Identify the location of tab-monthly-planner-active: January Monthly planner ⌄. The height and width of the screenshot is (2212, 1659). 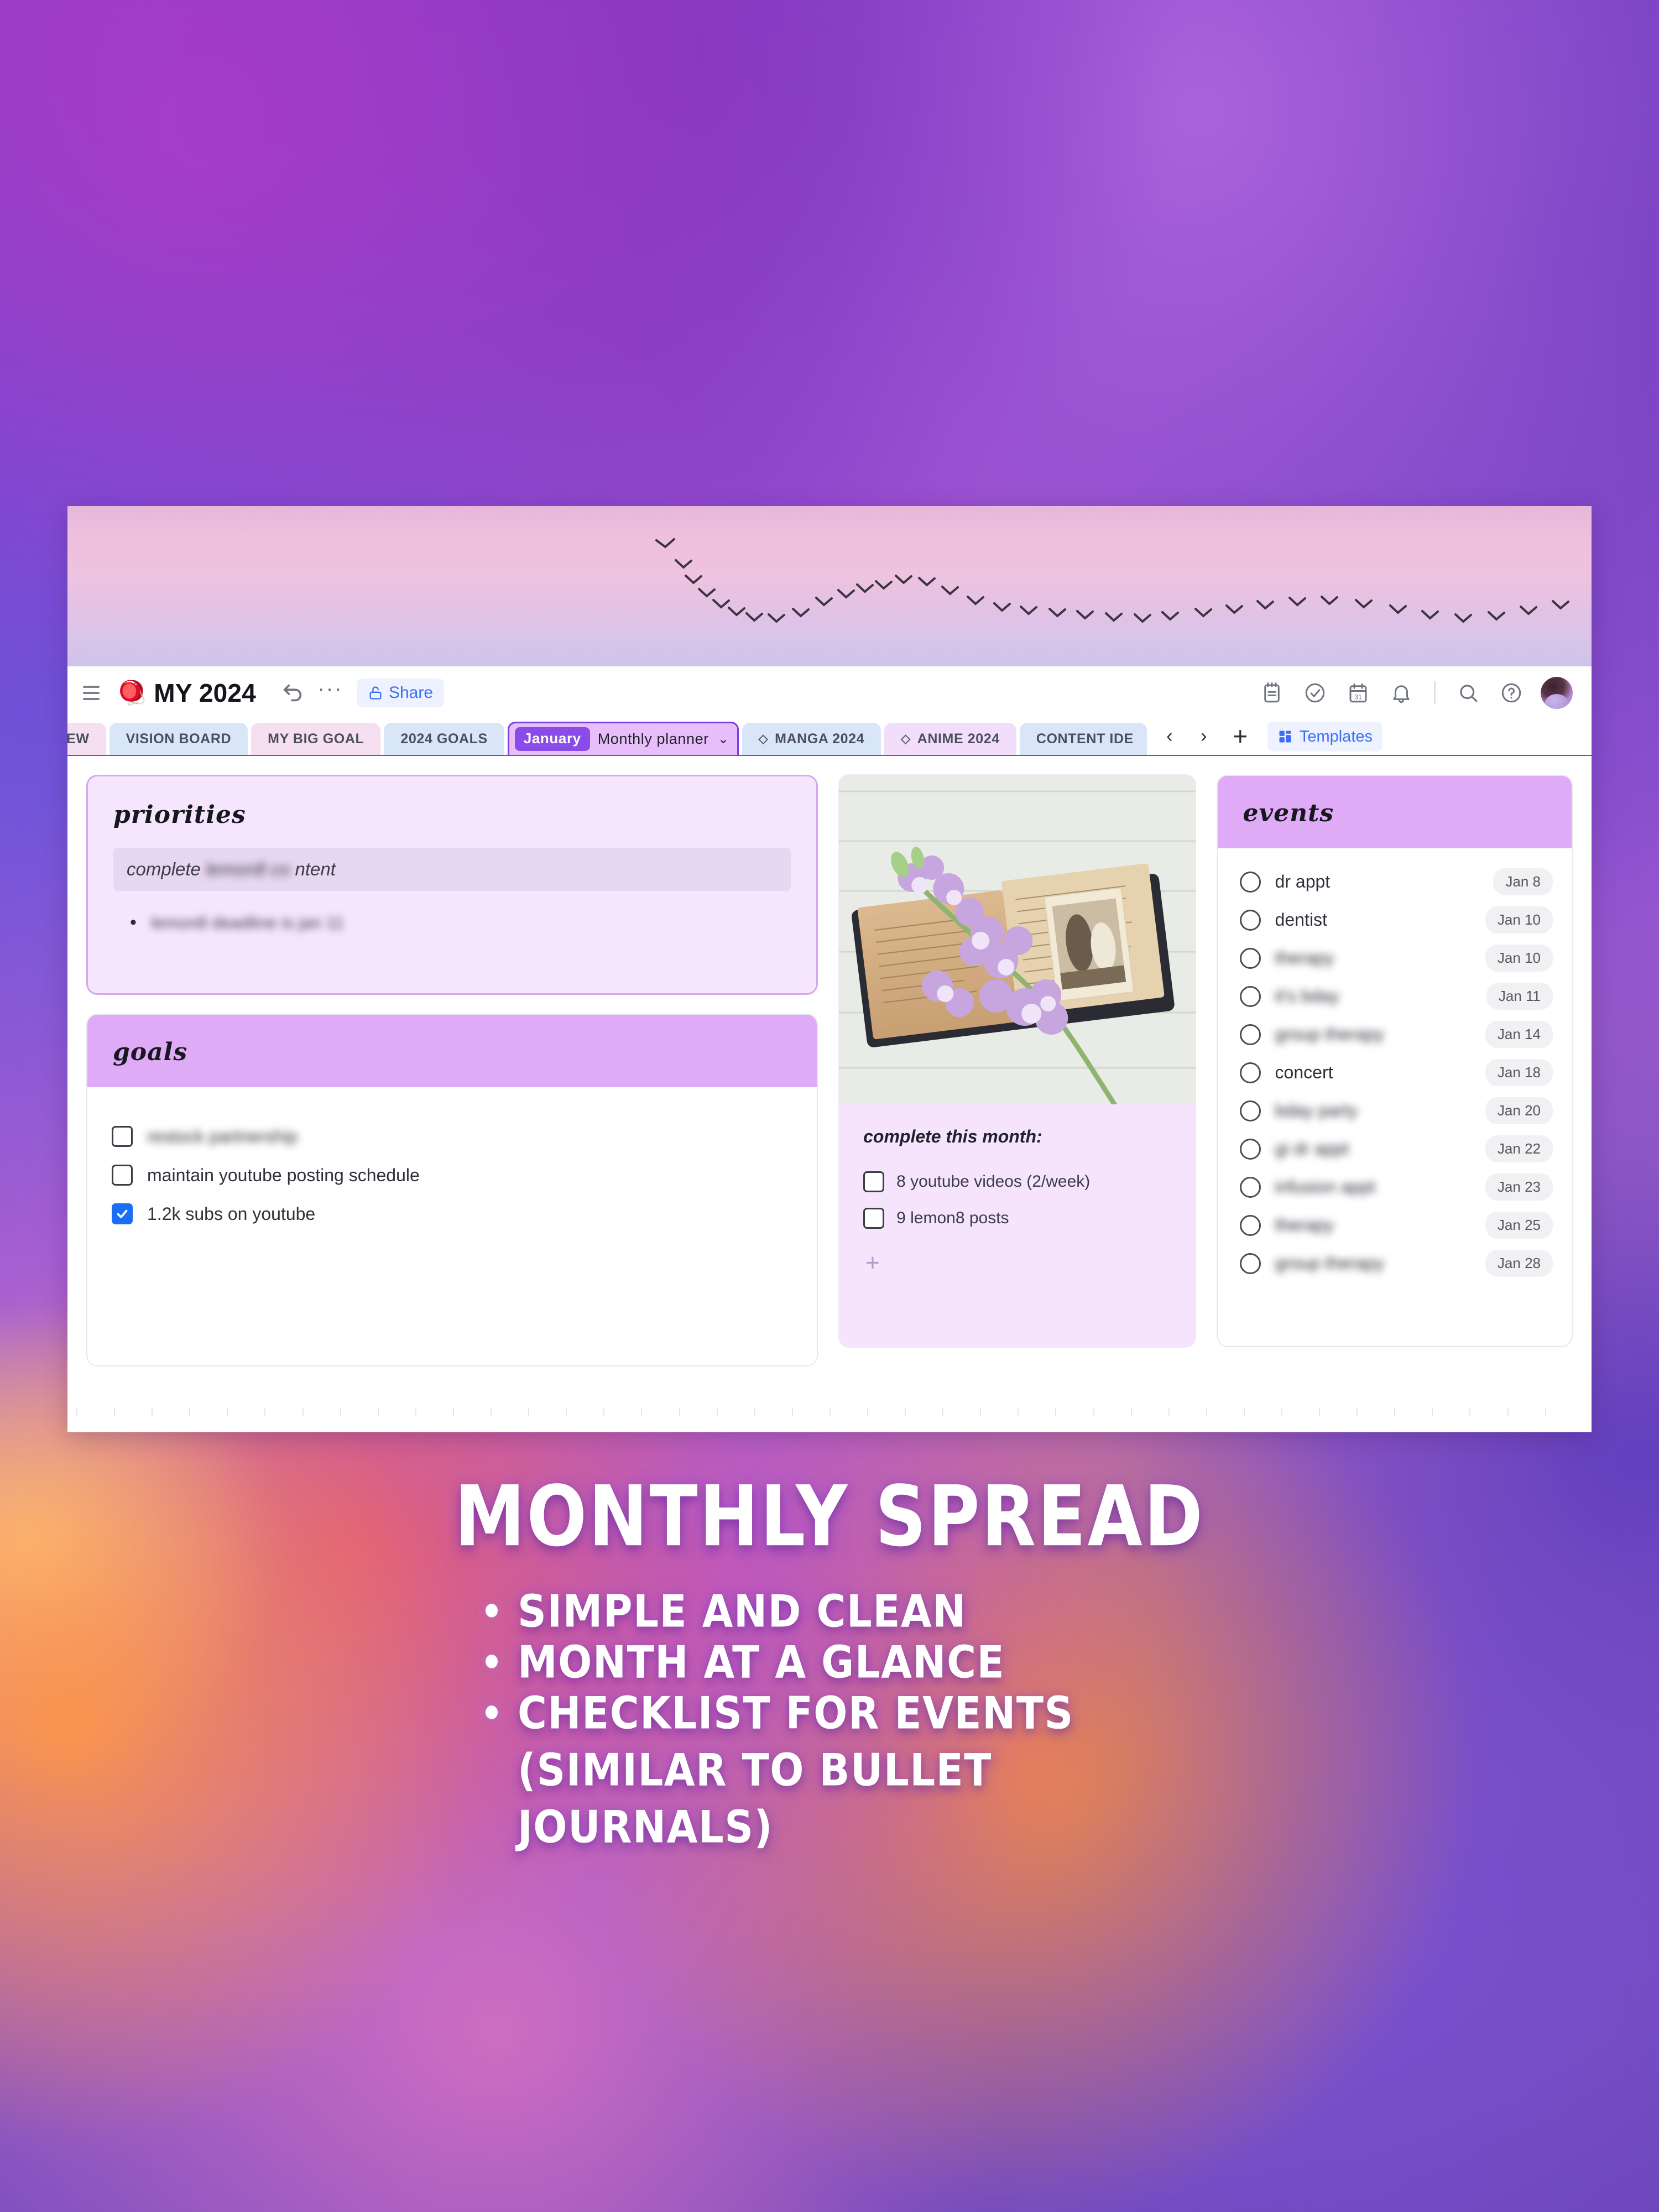
(623, 739).